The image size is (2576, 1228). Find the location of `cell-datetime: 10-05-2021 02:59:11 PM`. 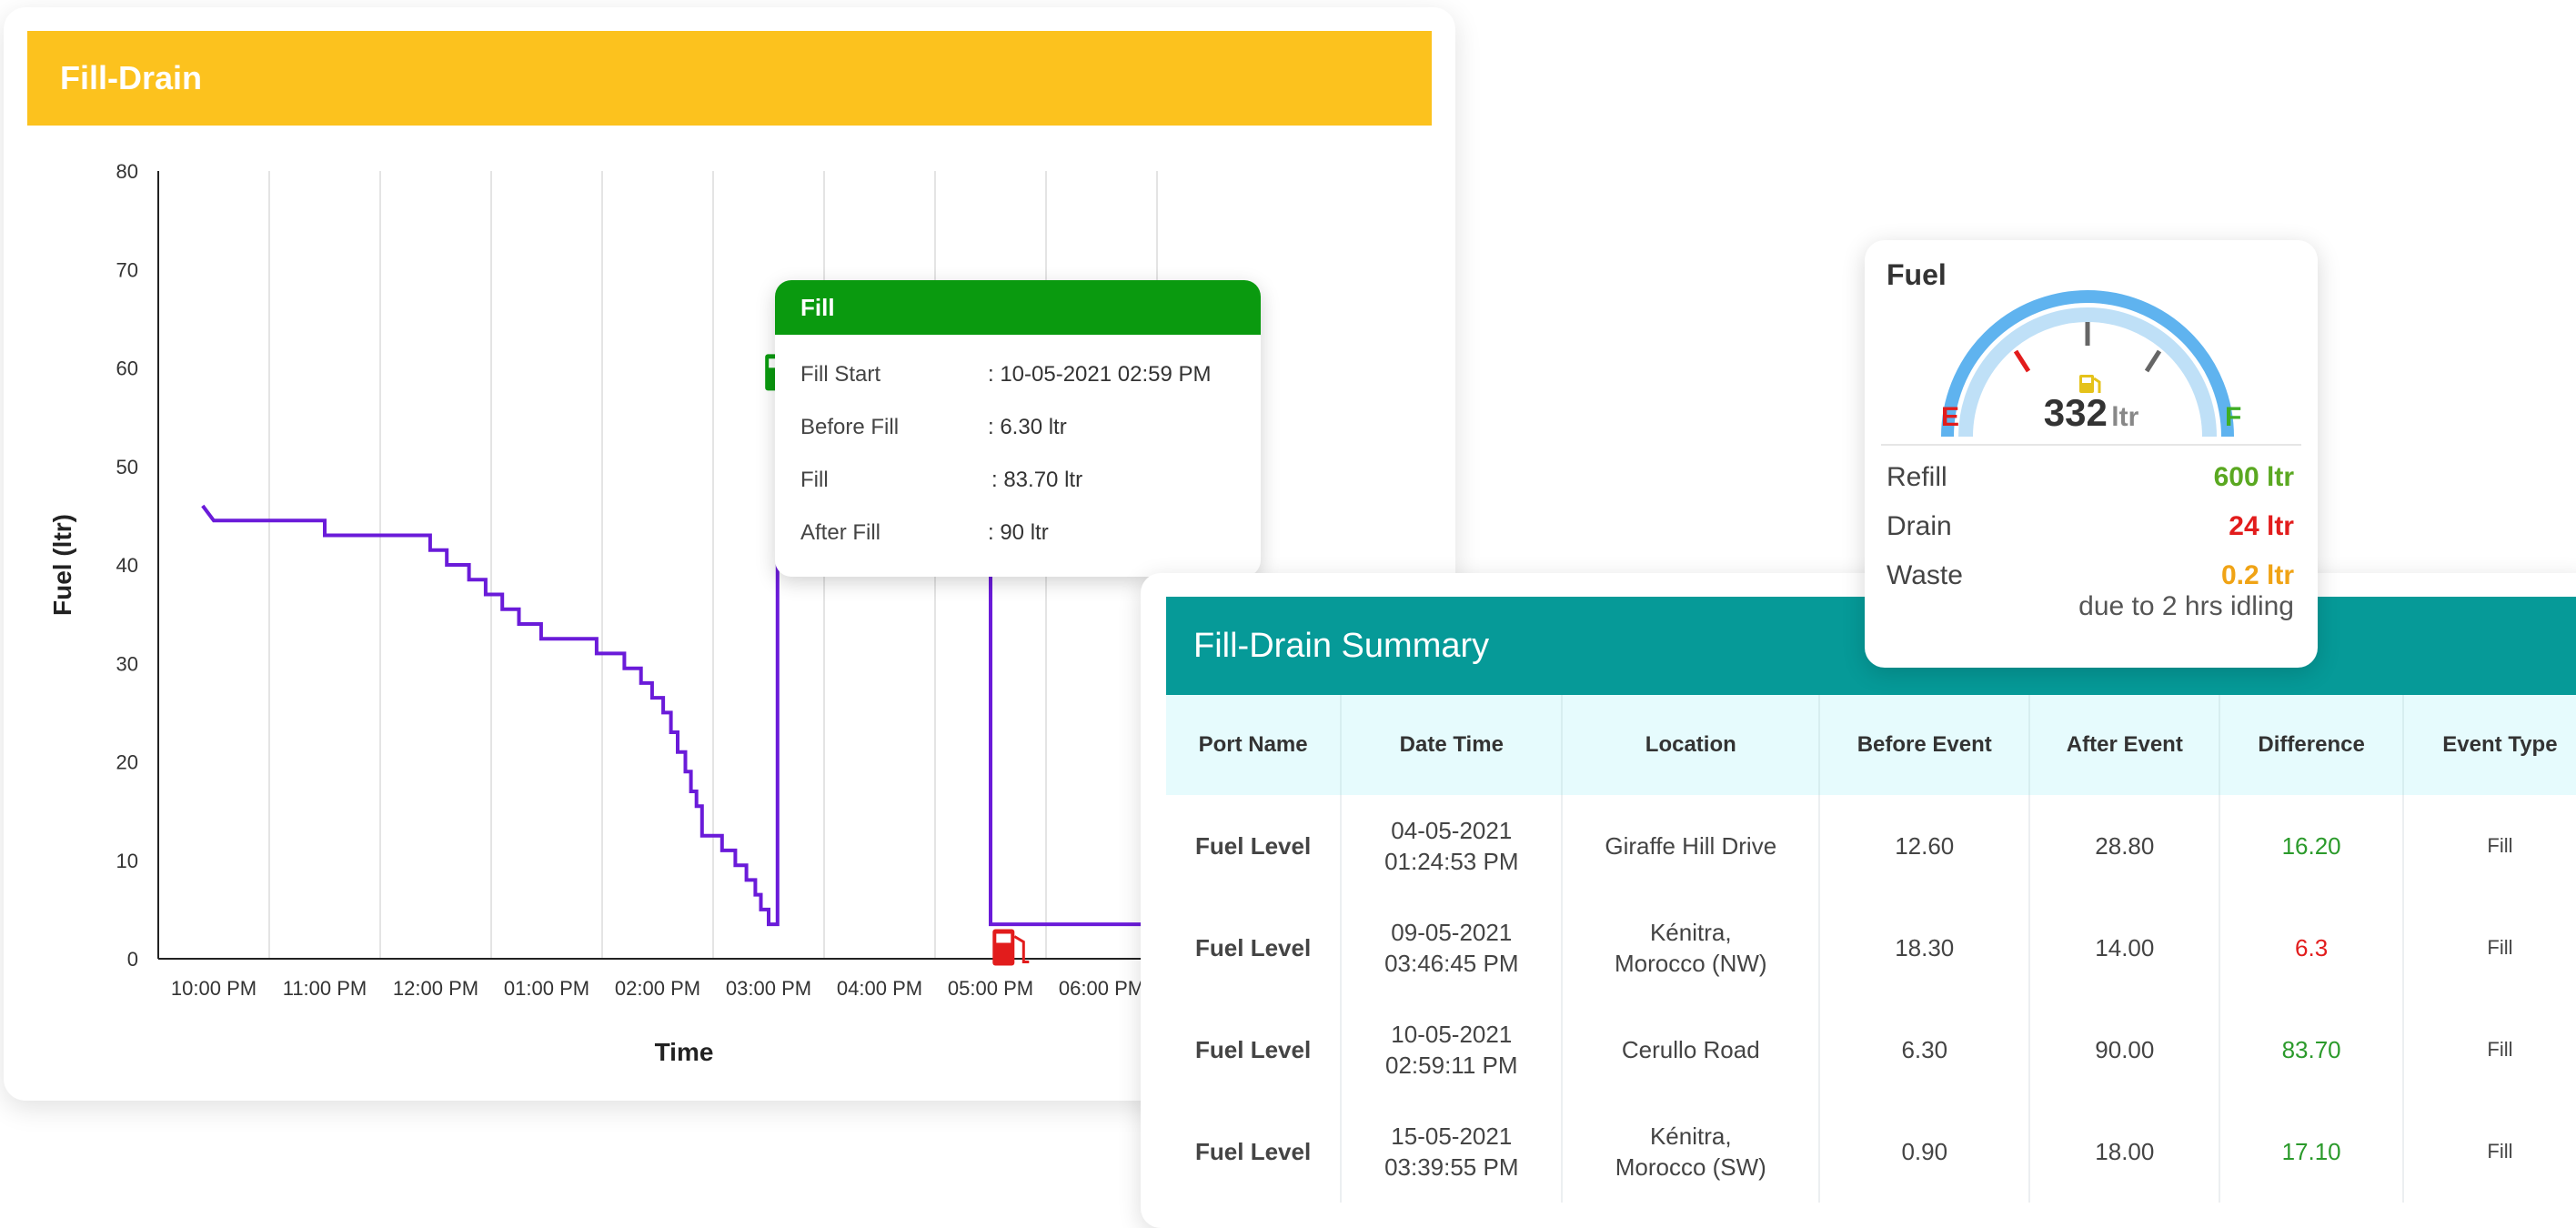

cell-datetime: 10-05-2021 02:59:11 PM is located at coordinates (1452, 1050).